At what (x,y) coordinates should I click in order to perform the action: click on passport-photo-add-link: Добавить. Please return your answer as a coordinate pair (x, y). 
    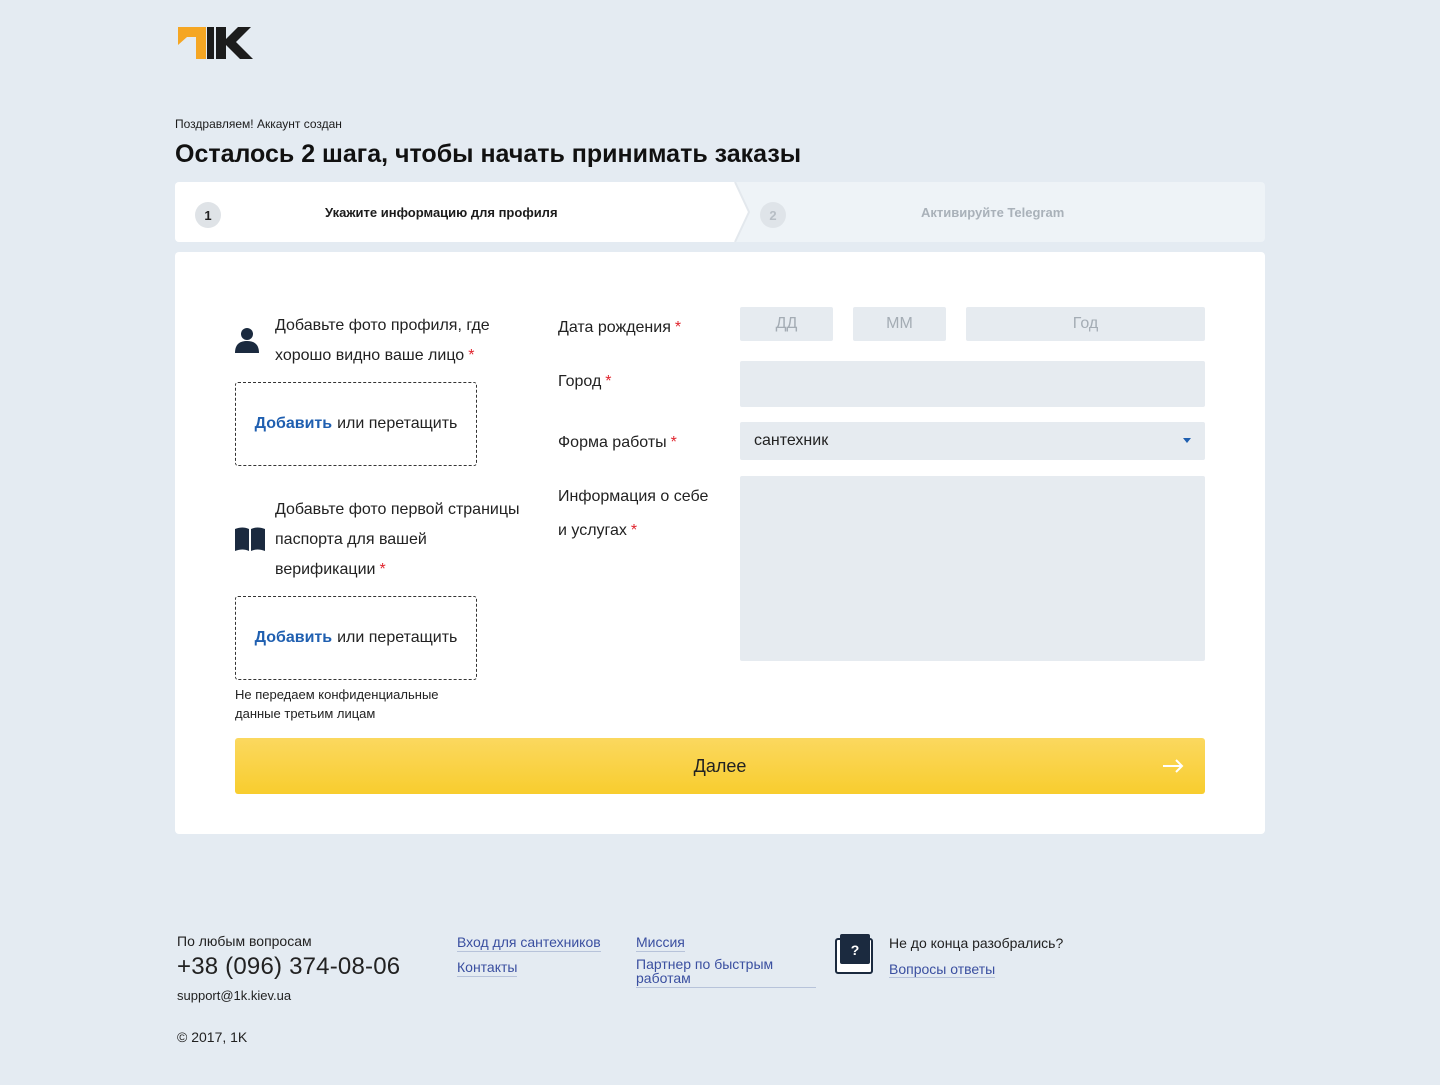
    Looking at the image, I should click on (294, 638).